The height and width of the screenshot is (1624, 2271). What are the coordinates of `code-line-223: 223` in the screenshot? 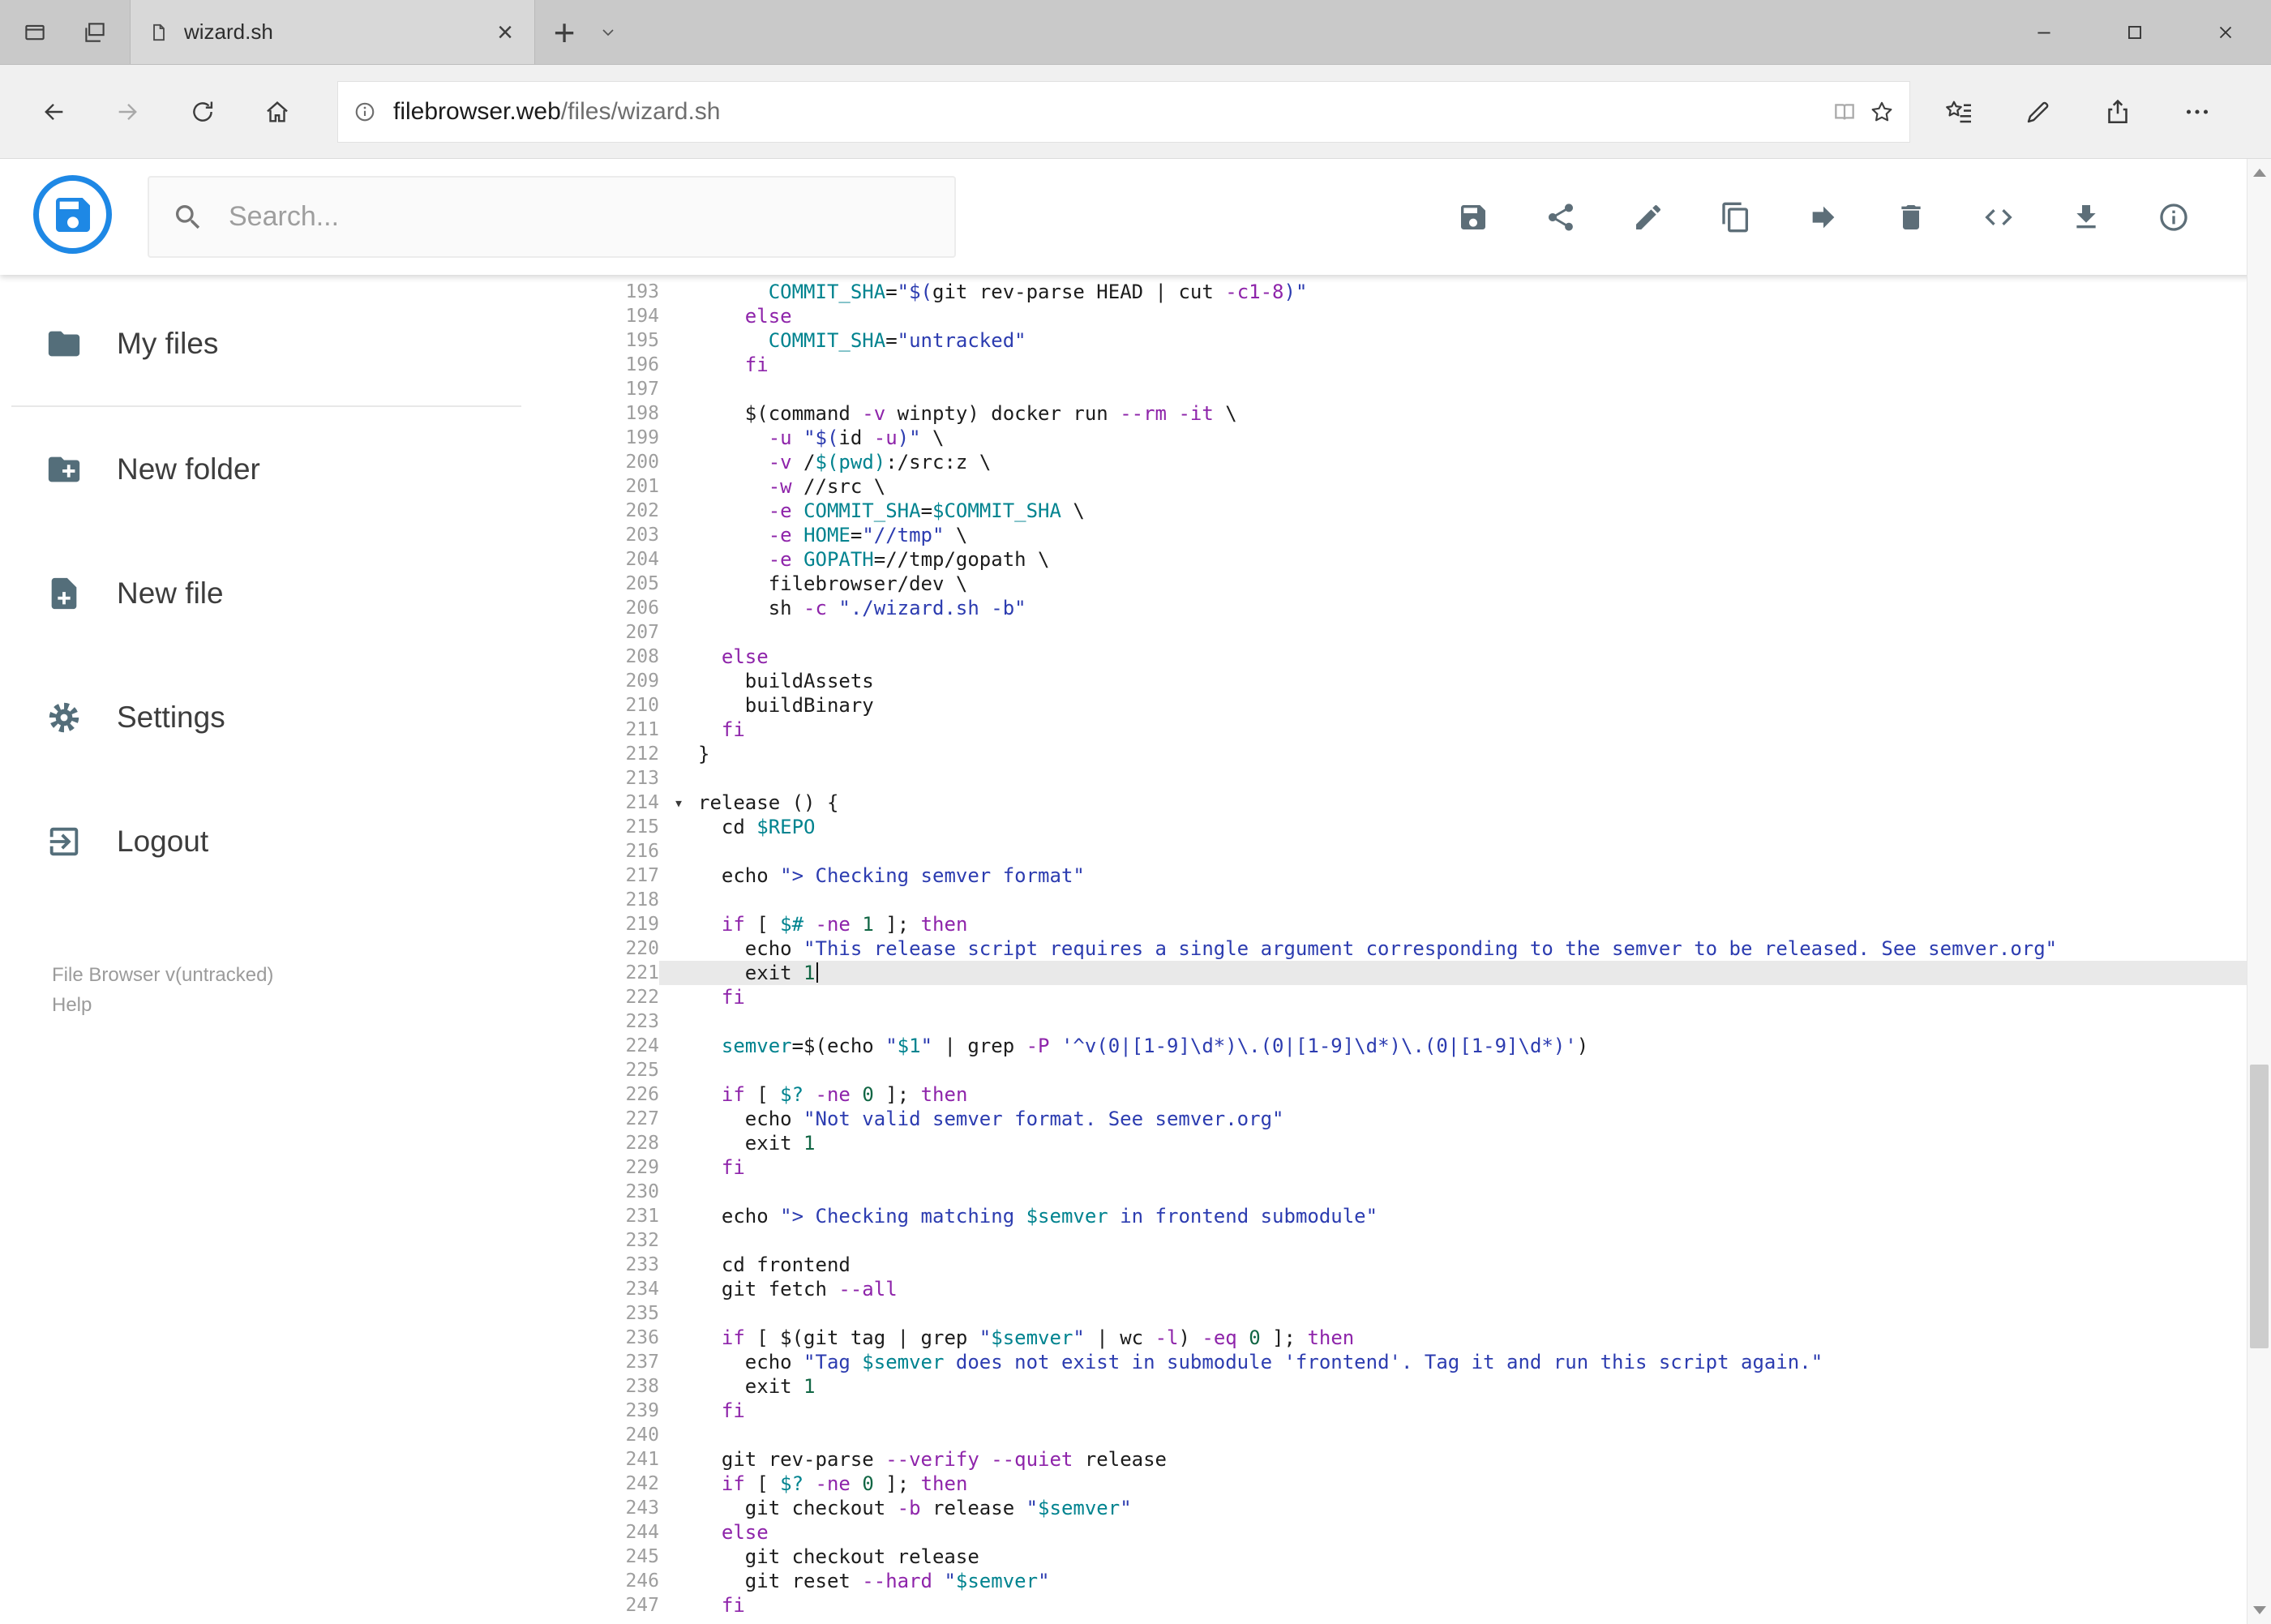 It's located at (1407, 1022).